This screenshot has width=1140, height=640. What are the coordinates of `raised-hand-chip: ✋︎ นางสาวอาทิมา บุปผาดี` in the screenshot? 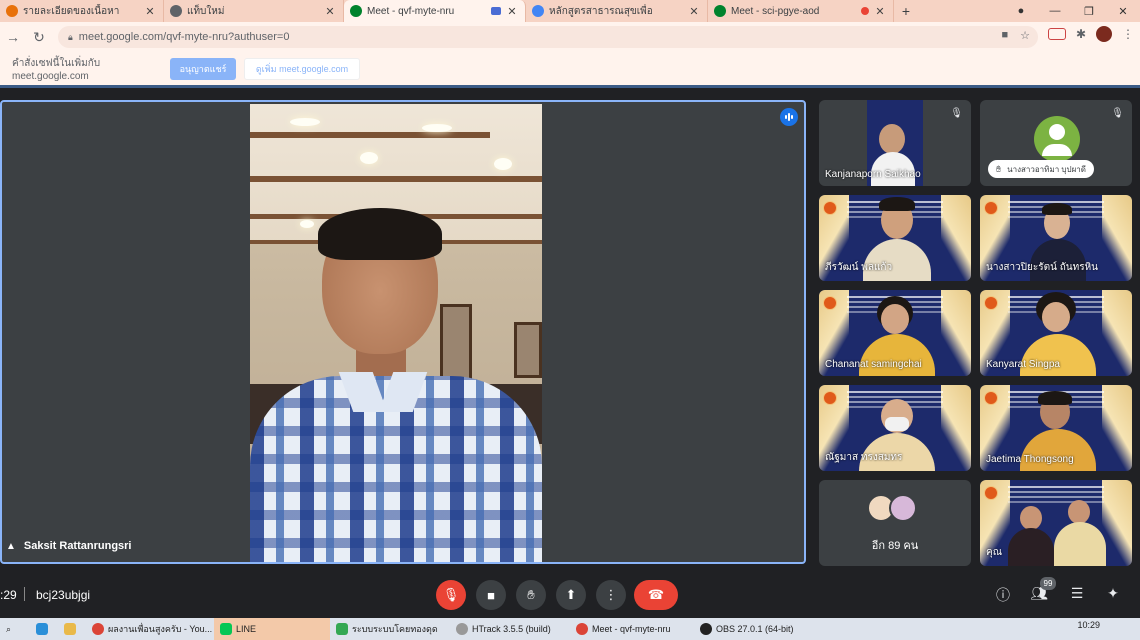 It's located at (1041, 169).